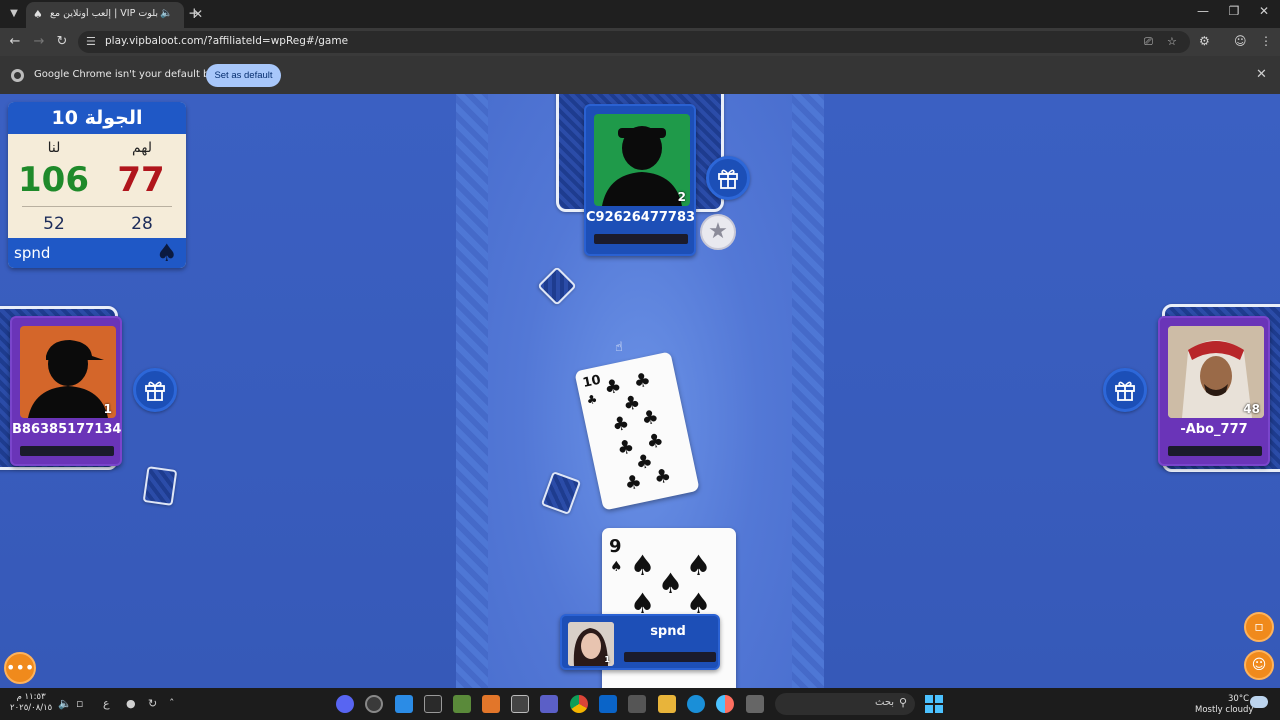 This screenshot has width=1280, height=720. Describe the element at coordinates (65, 703) in the screenshot. I see `volume-icon: 🔈` at that location.